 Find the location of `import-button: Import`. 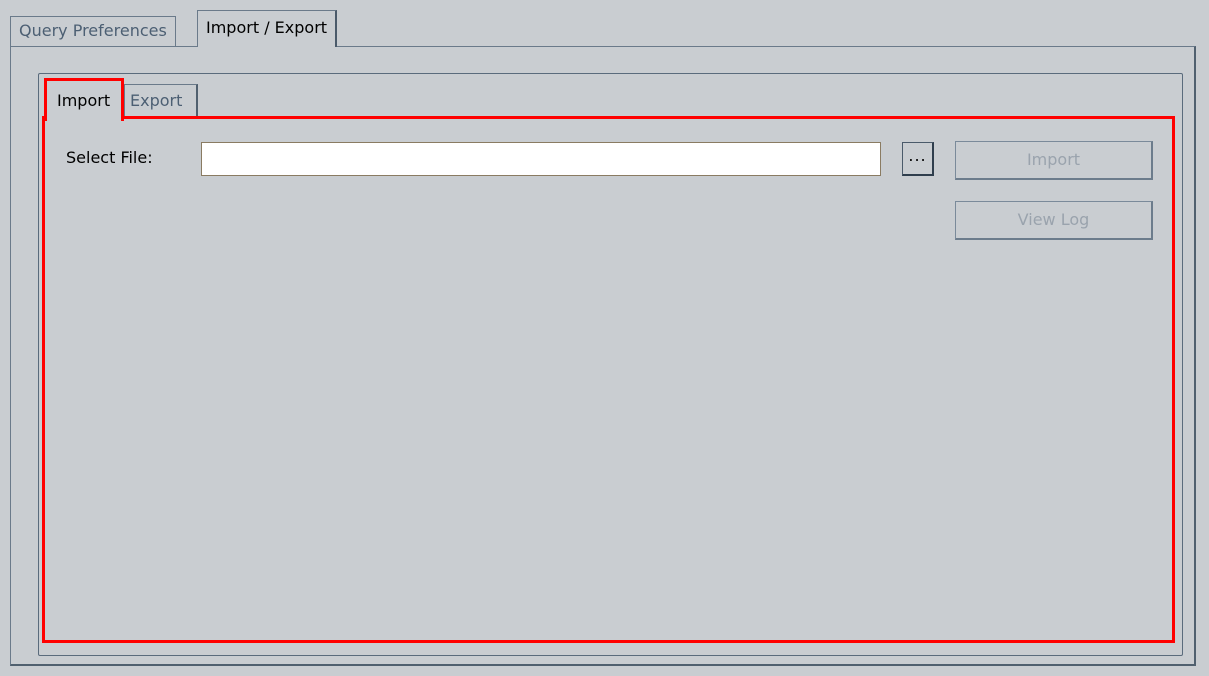

import-button: Import is located at coordinates (1054, 160).